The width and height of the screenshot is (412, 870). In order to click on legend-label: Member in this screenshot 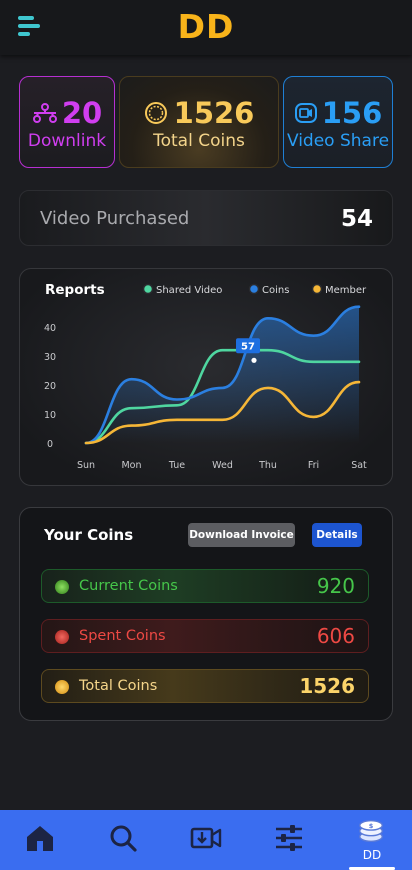, I will do `click(346, 290)`.